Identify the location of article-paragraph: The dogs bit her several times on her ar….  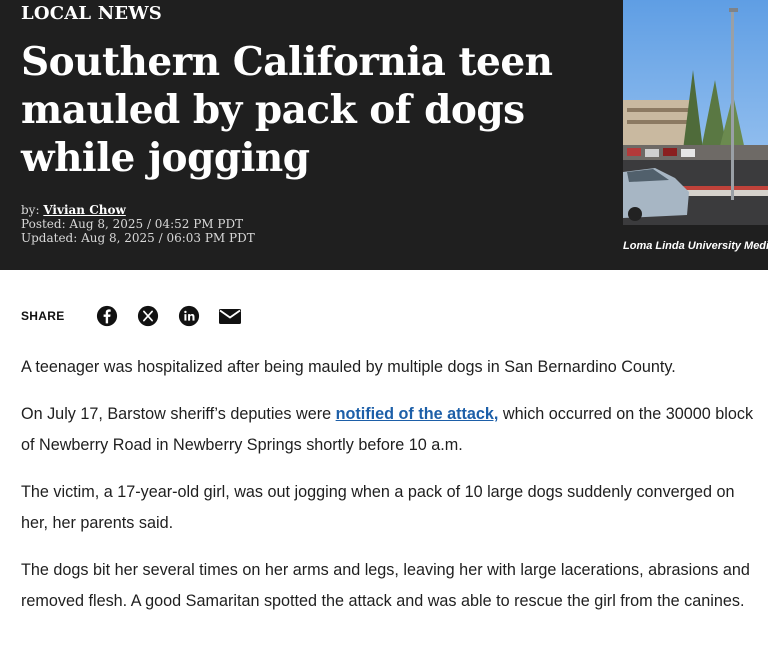
(385, 585).